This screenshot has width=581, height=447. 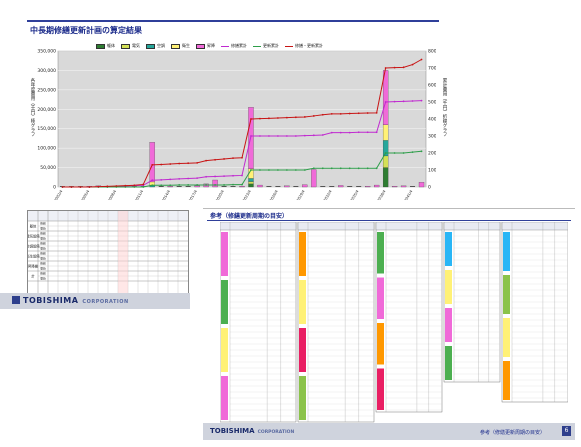 What do you see at coordinates (276, 432) in the screenshot?
I see `footer-logo-sub: CORPORATION` at bounding box center [276, 432].